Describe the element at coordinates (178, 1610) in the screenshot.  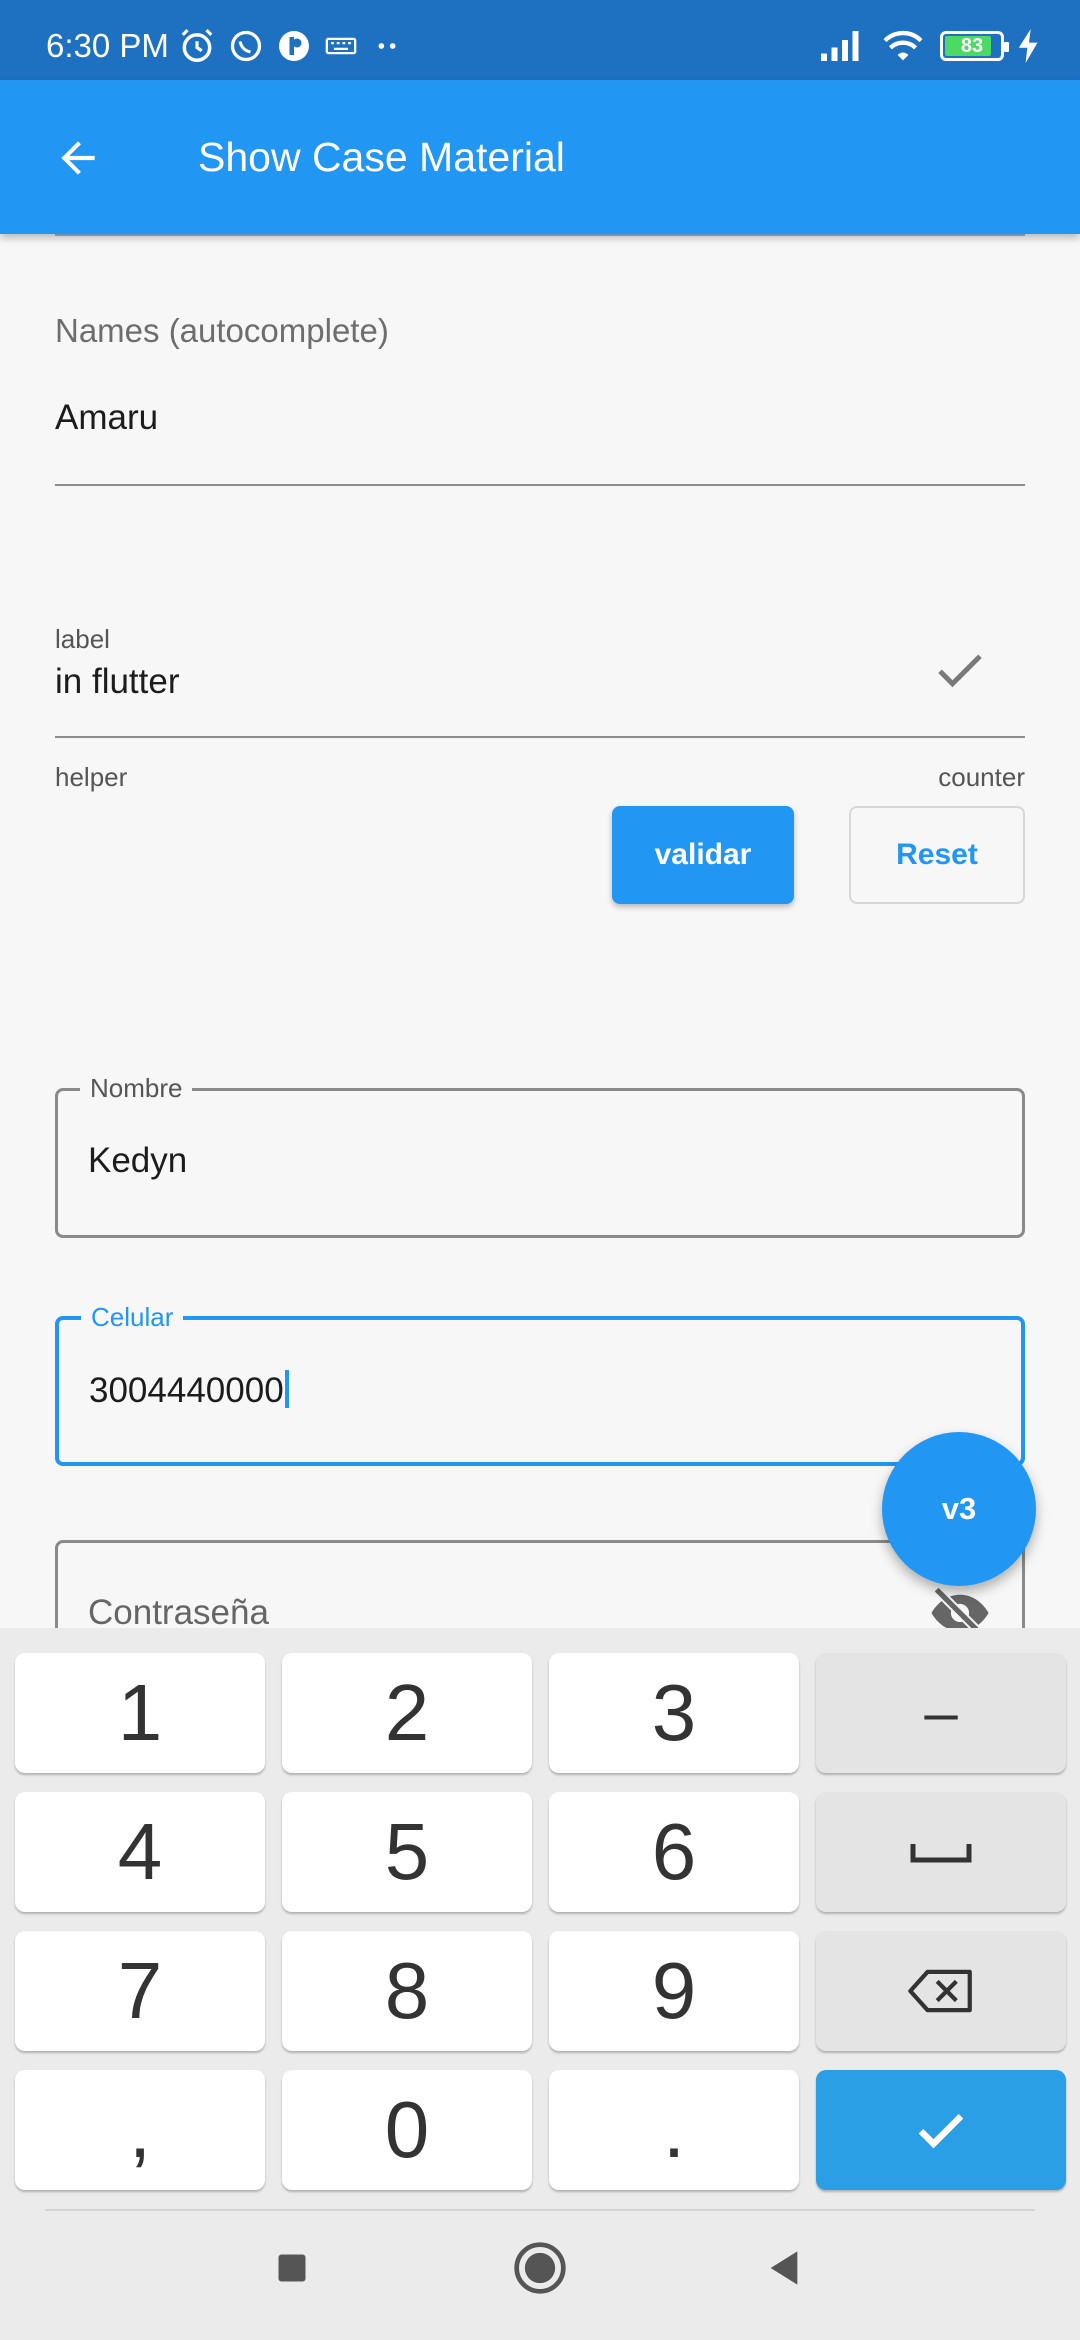
I see `password-placeholder: Contraseña` at that location.